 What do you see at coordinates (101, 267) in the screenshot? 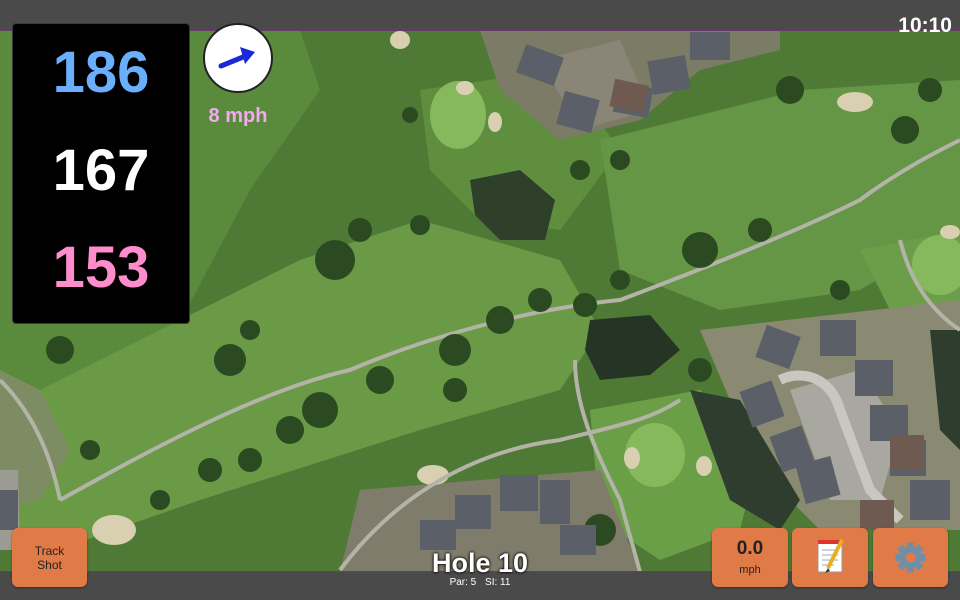
I see `distance-front: 153` at bounding box center [101, 267].